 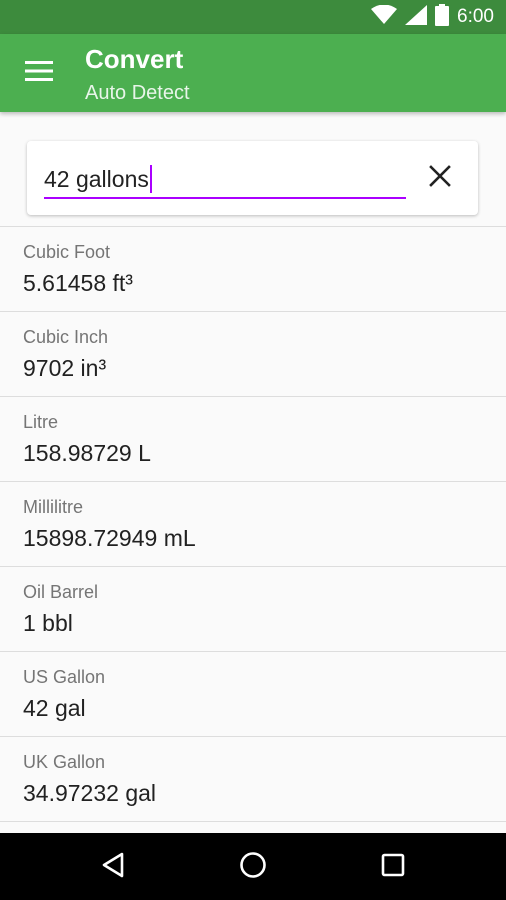 What do you see at coordinates (67, 252) in the screenshot?
I see `result-unit-label: Cubic Foot` at bounding box center [67, 252].